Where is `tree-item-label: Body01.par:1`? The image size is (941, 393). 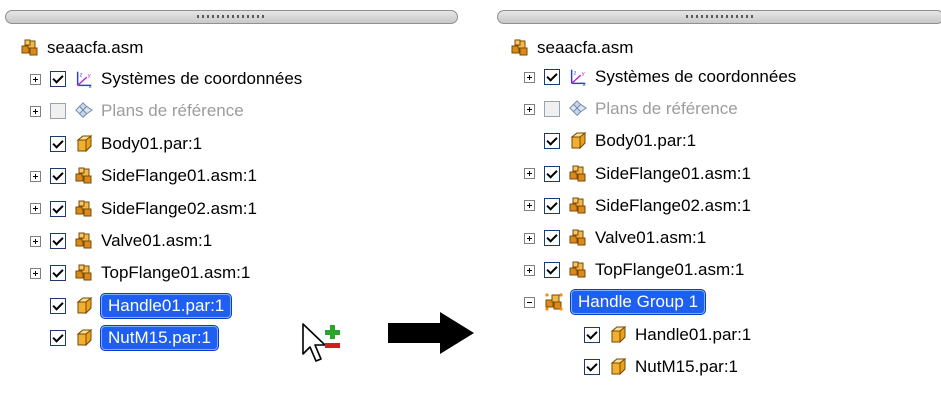 tree-item-label: Body01.par:1 is located at coordinates (646, 141).